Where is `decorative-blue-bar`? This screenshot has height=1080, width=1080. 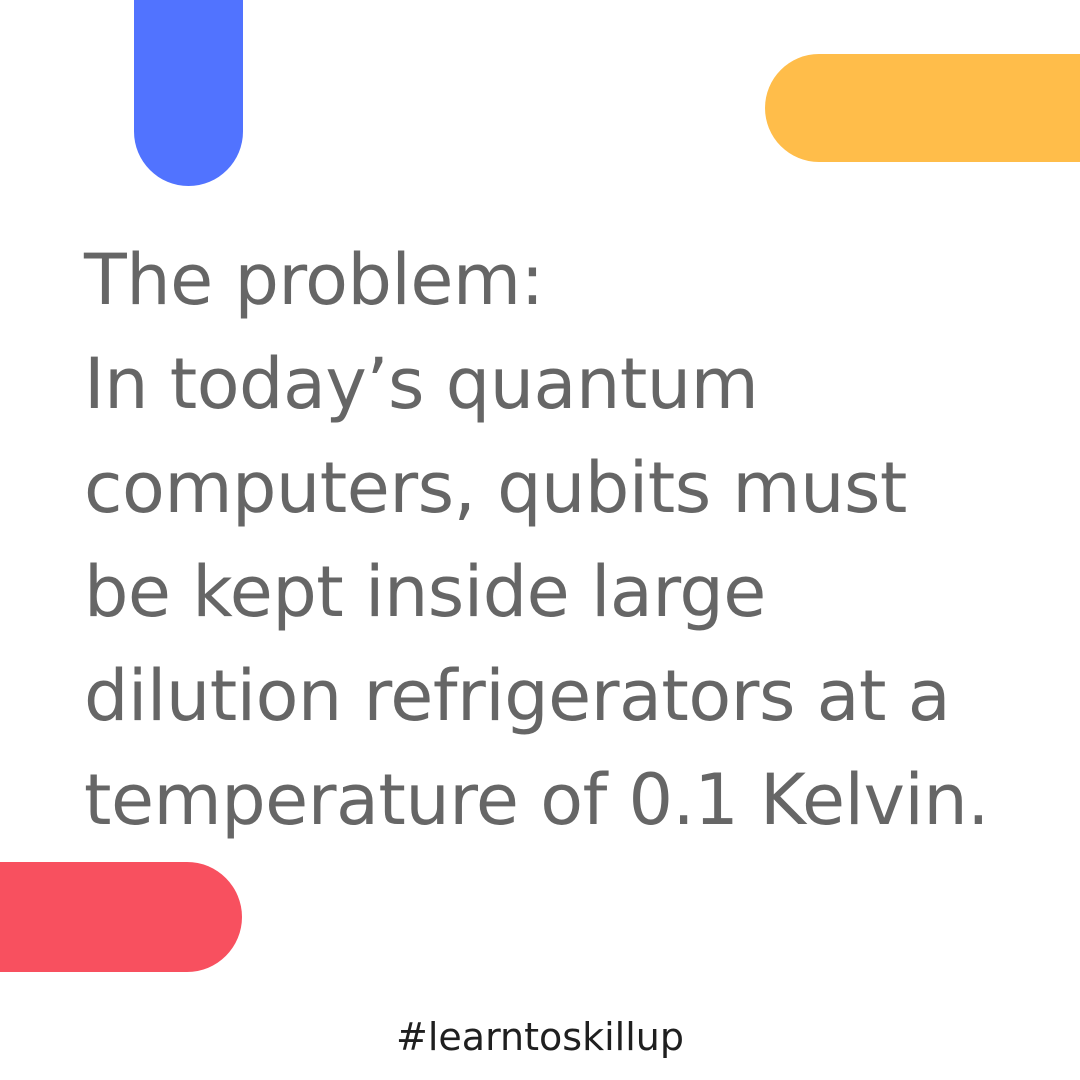 decorative-blue-bar is located at coordinates (188, 93).